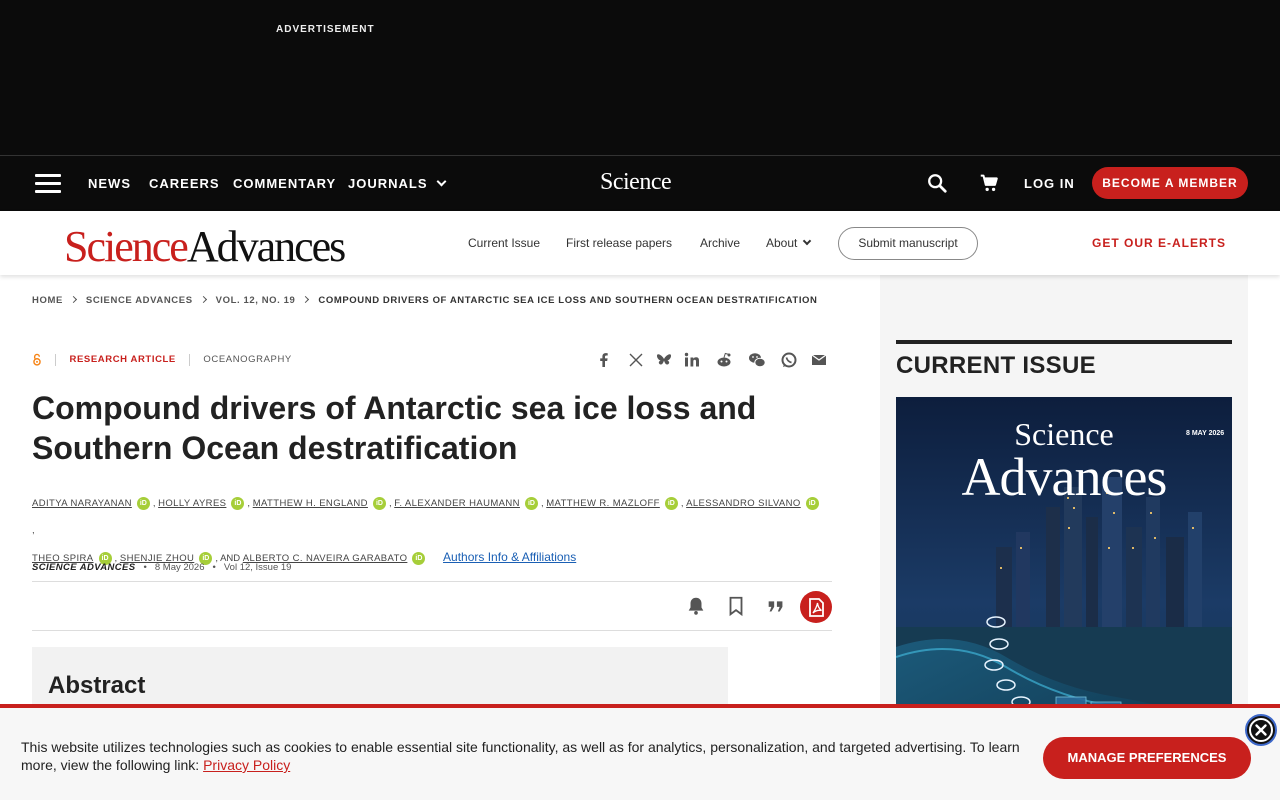  I want to click on breadcrumb-home: HOME, so click(47, 300).